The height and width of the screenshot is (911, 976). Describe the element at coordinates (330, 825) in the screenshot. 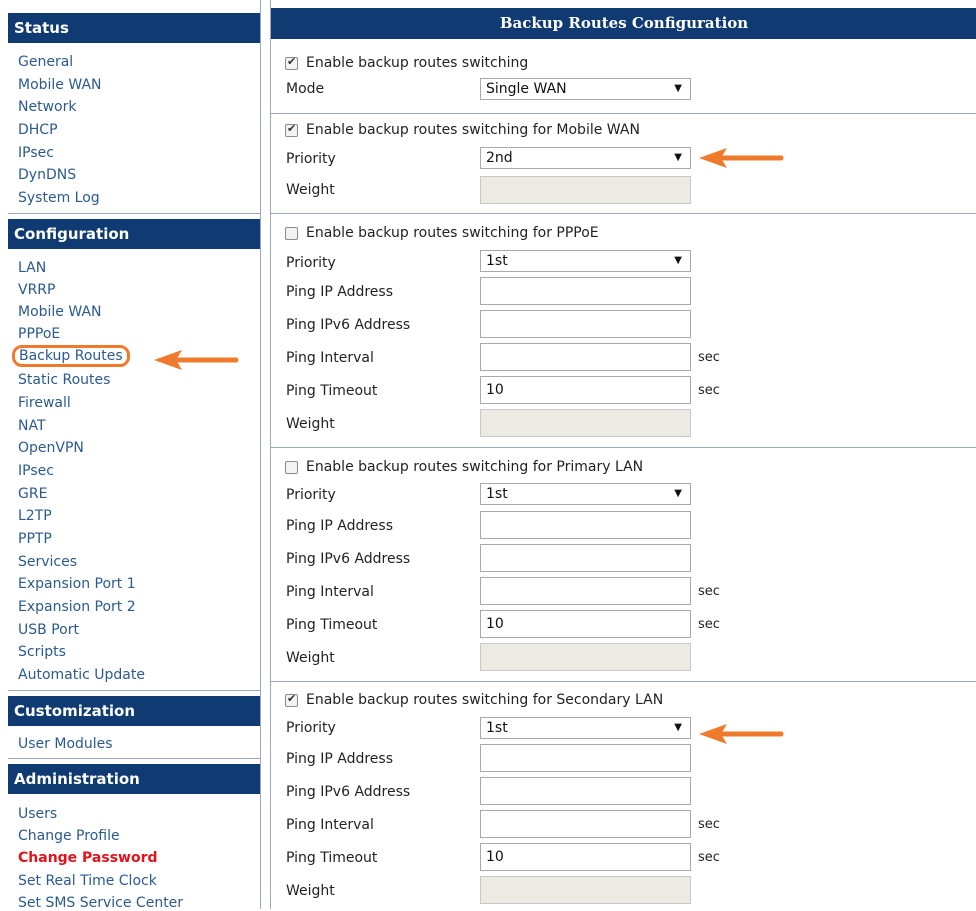

I see `secondary-lan-ping-interval-label: Ping Interval` at that location.